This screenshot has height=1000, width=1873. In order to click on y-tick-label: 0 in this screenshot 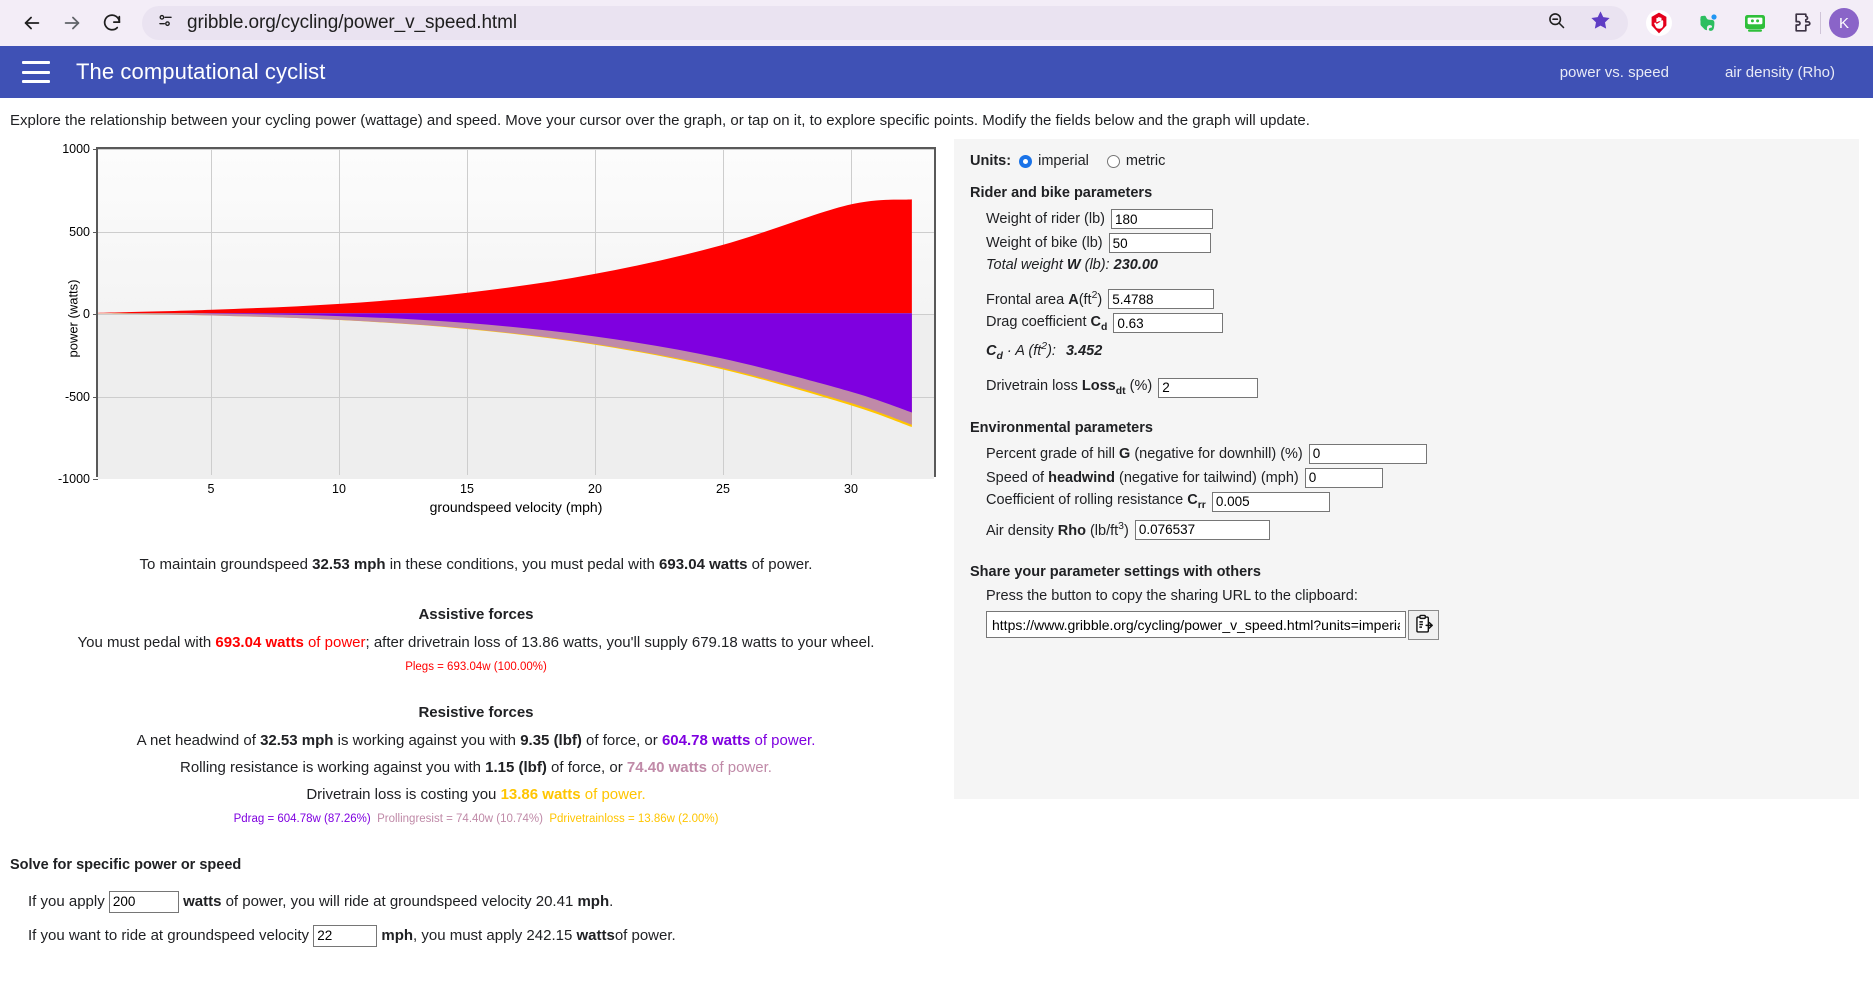, I will do `click(86, 314)`.